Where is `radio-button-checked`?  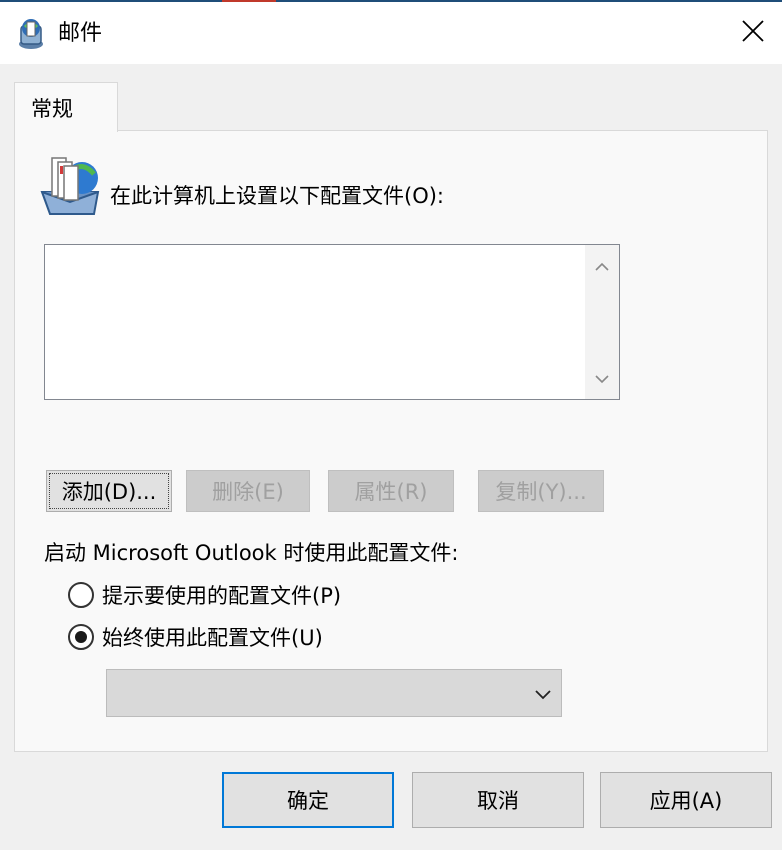
radio-button-checked is located at coordinates (81, 637).